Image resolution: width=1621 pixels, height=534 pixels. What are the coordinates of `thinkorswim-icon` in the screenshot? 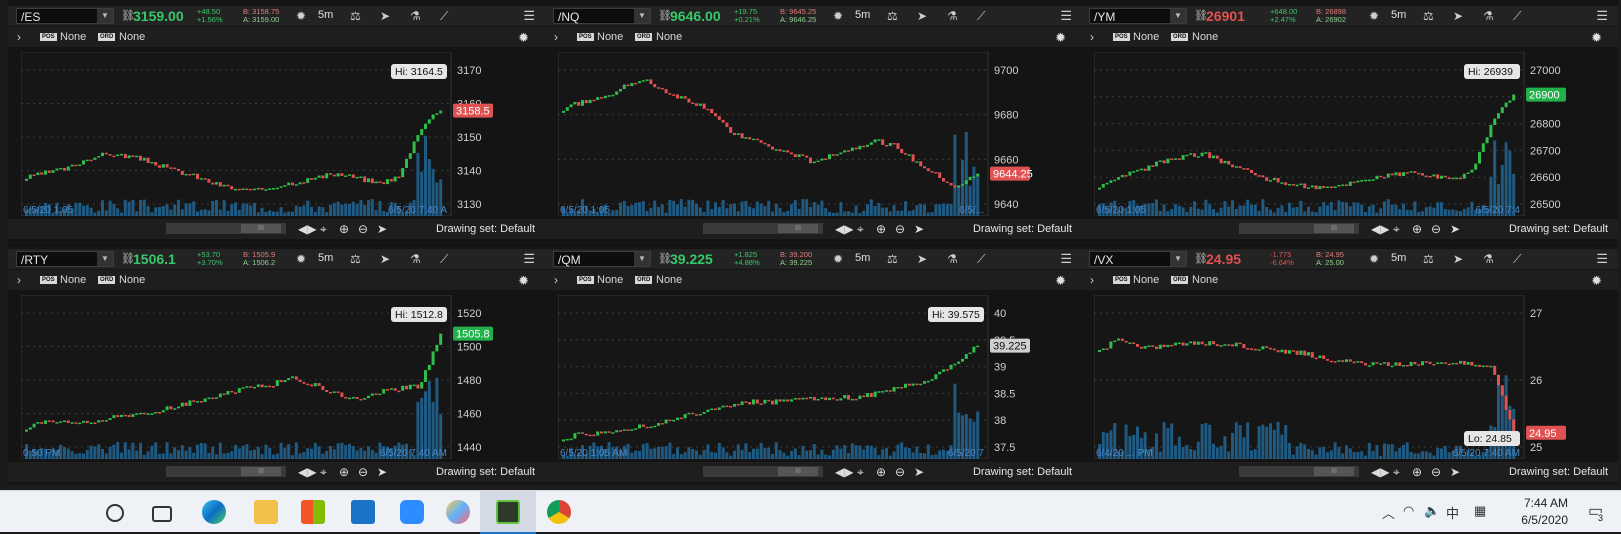 It's located at (508, 512).